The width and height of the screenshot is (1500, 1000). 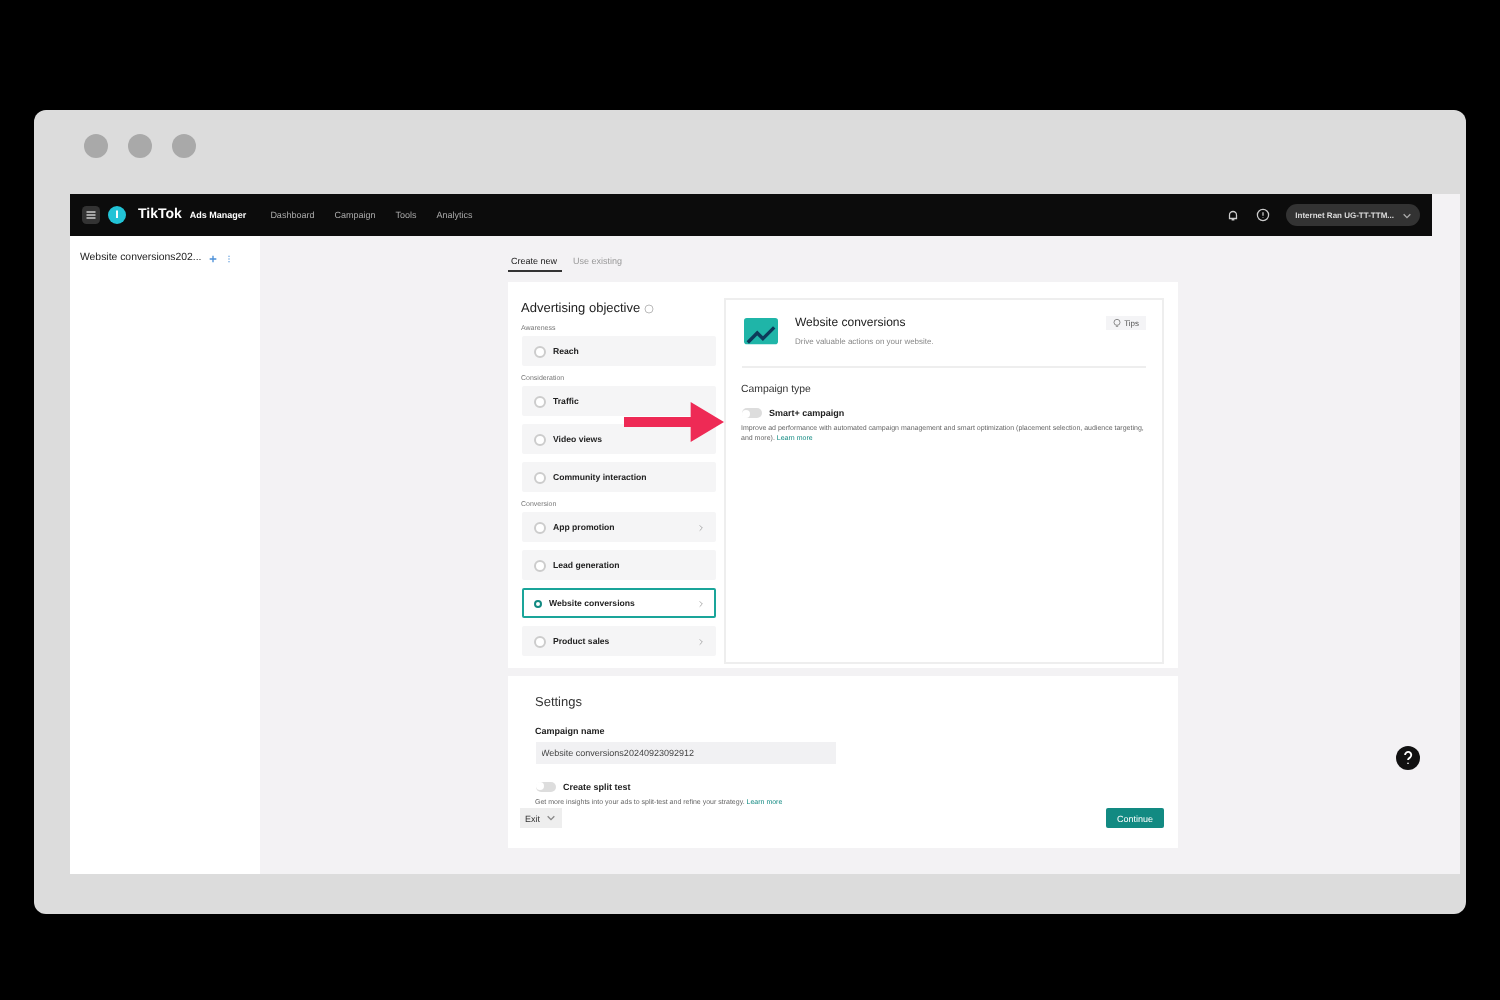 What do you see at coordinates (673, 422) in the screenshot?
I see `arrow-drawing` at bounding box center [673, 422].